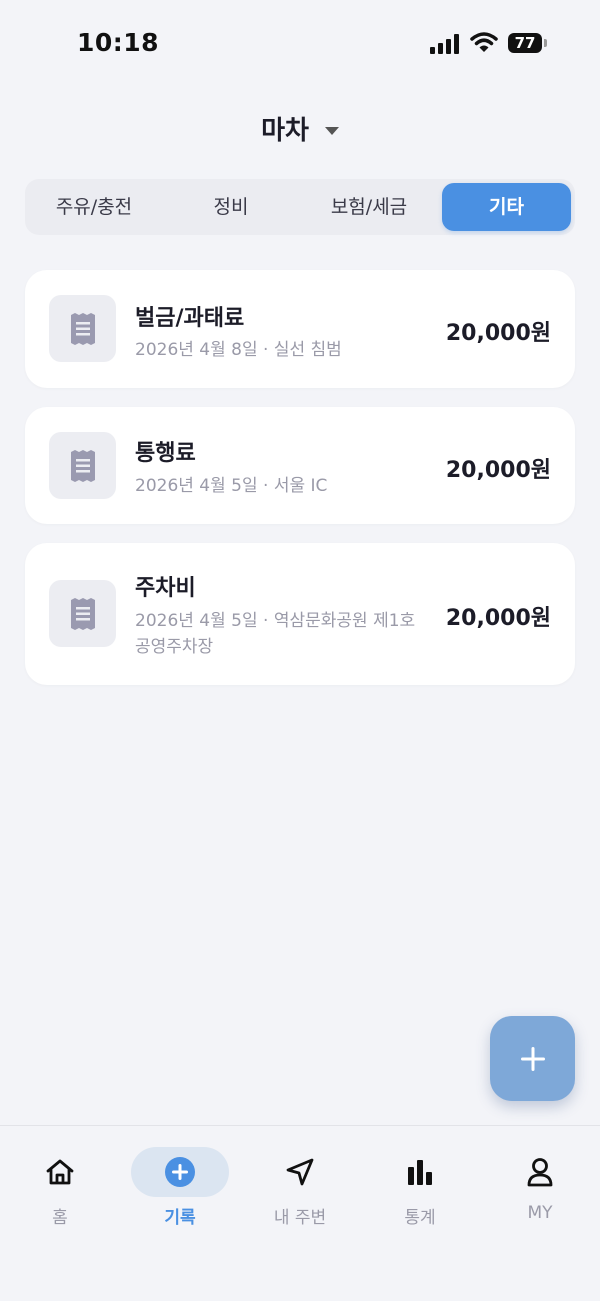 Image resolution: width=600 pixels, height=1301 pixels. What do you see at coordinates (545, 43) in the screenshot?
I see `battery-nub` at bounding box center [545, 43].